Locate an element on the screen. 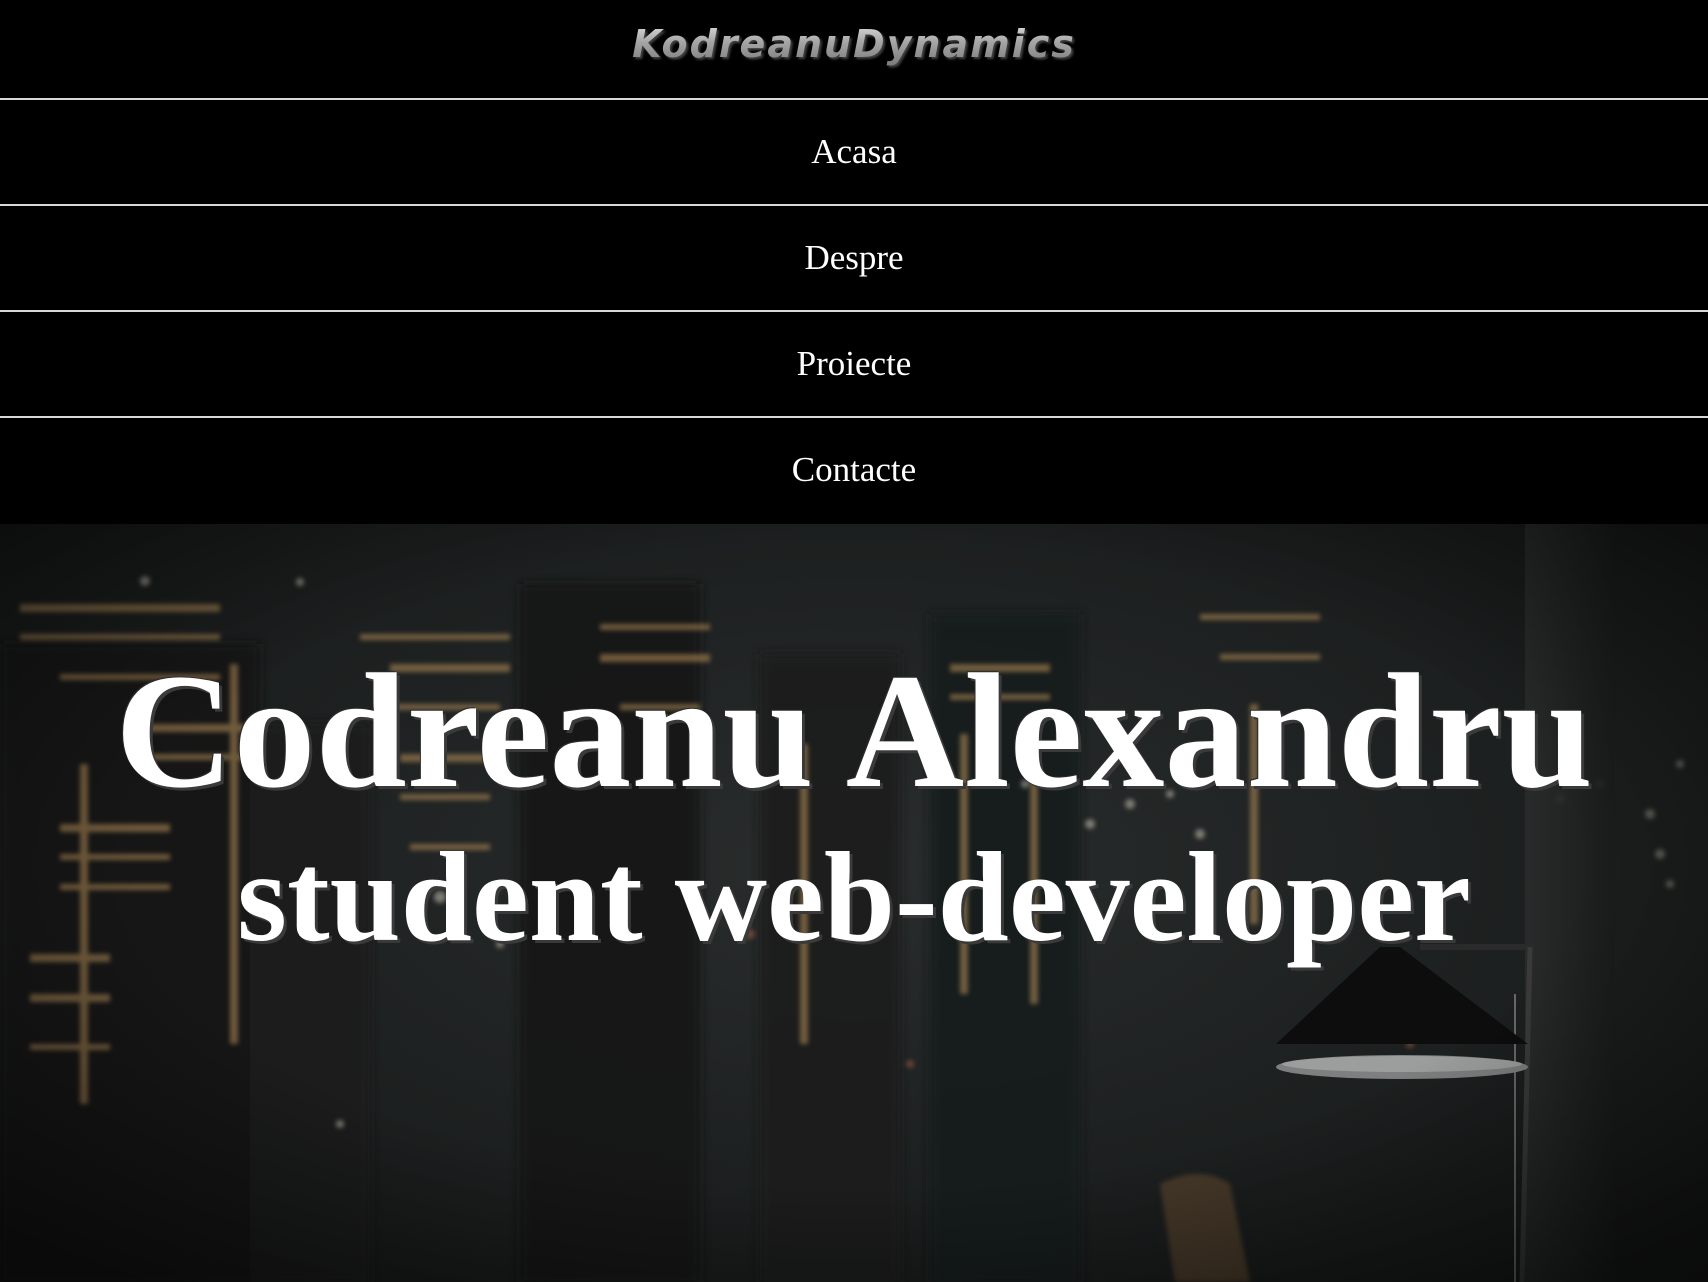 The height and width of the screenshot is (1282, 1708). hero-subtitle: student web-developer is located at coordinates (854, 897).